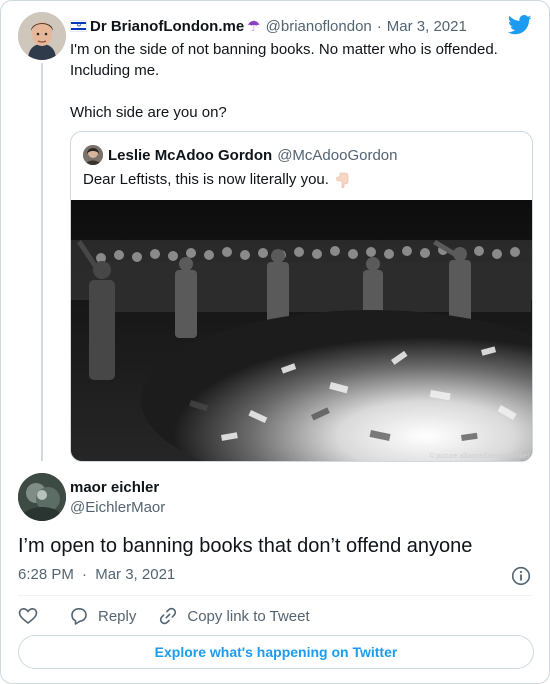  Describe the element at coordinates (135, 574) in the screenshot. I see `reply-date: Mar 3, 2021` at that location.